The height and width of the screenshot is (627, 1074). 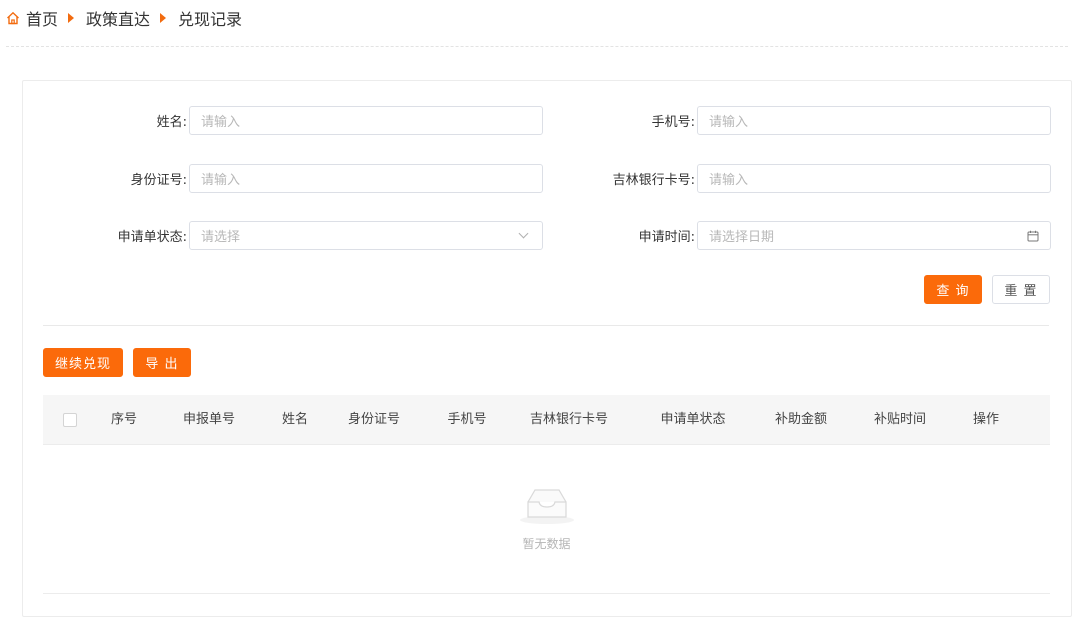 What do you see at coordinates (42, 18) in the screenshot?
I see `breadcrumb-home: 首页` at bounding box center [42, 18].